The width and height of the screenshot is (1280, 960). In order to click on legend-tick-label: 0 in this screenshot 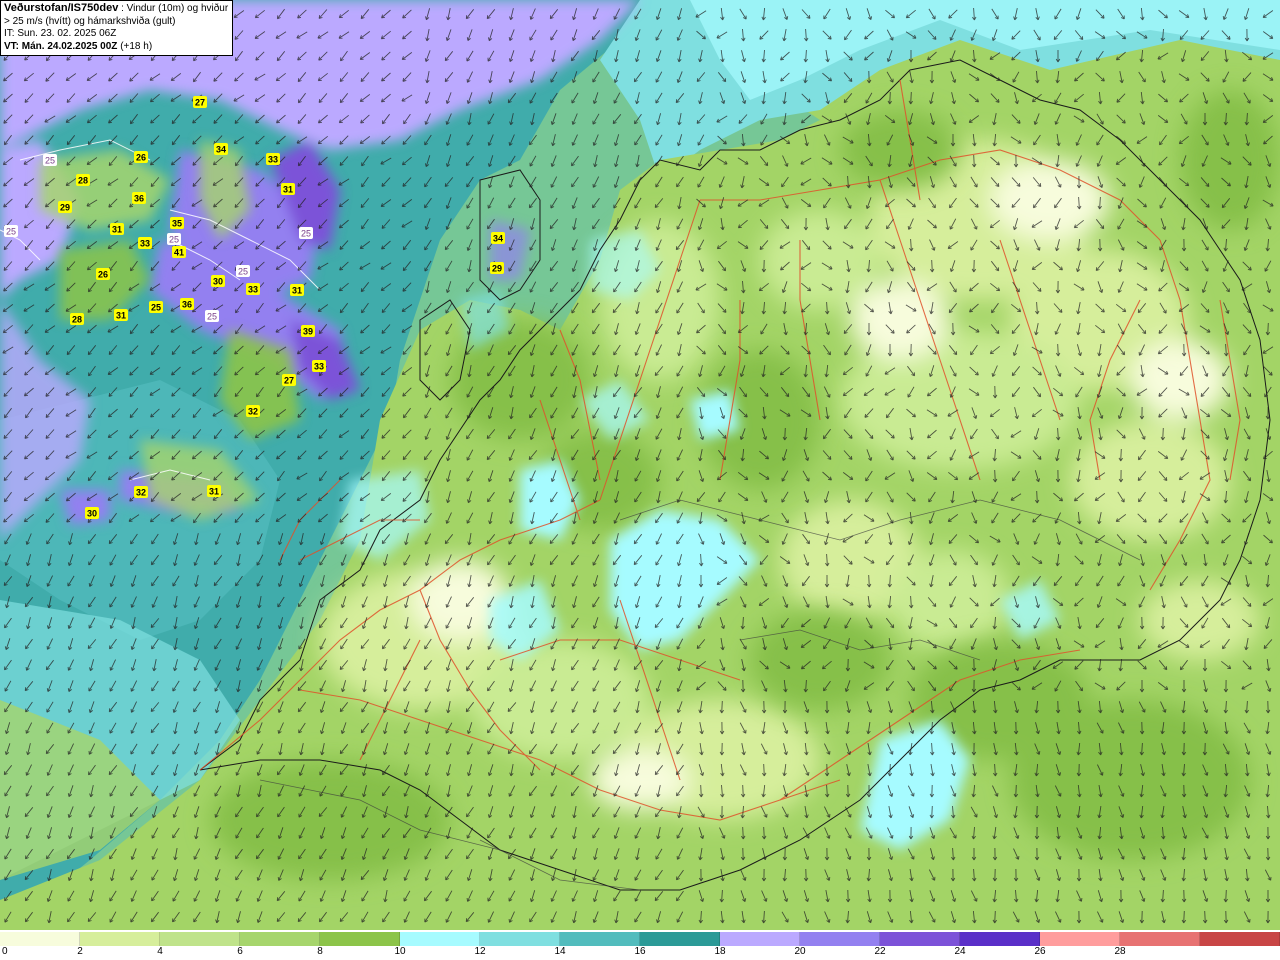, I will do `click(5, 951)`.